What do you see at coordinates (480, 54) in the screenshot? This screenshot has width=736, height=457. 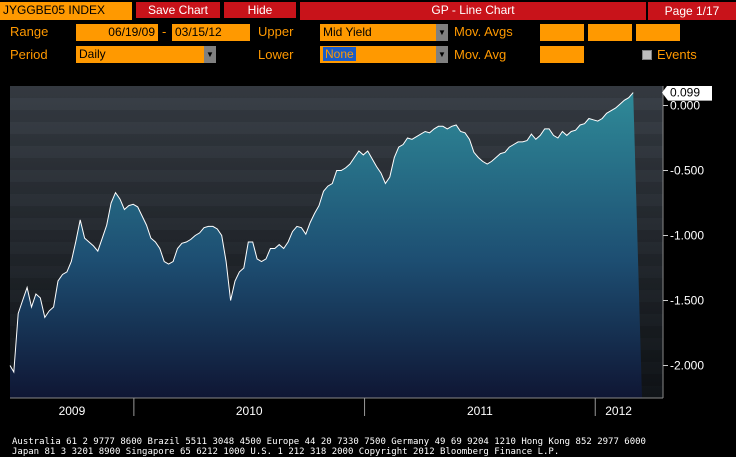 I see `mov-avg-label: Mov. Avg` at bounding box center [480, 54].